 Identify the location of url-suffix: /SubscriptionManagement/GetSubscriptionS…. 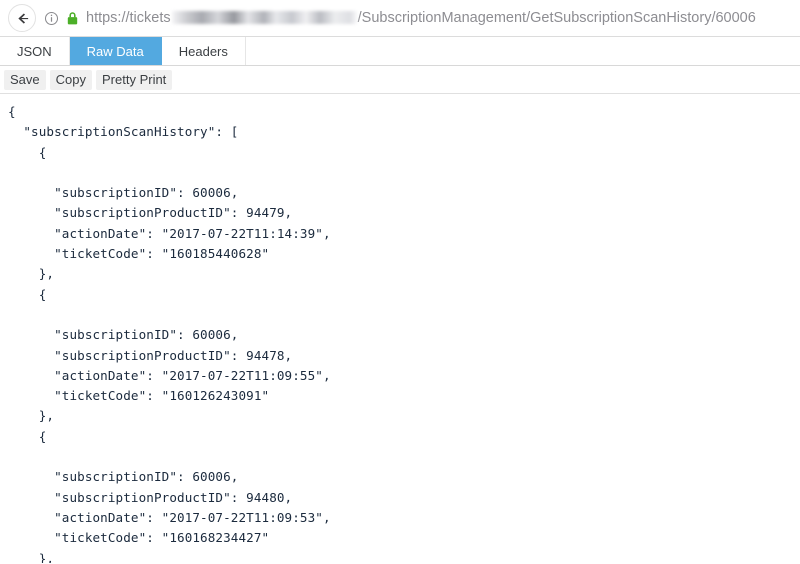
(556, 17).